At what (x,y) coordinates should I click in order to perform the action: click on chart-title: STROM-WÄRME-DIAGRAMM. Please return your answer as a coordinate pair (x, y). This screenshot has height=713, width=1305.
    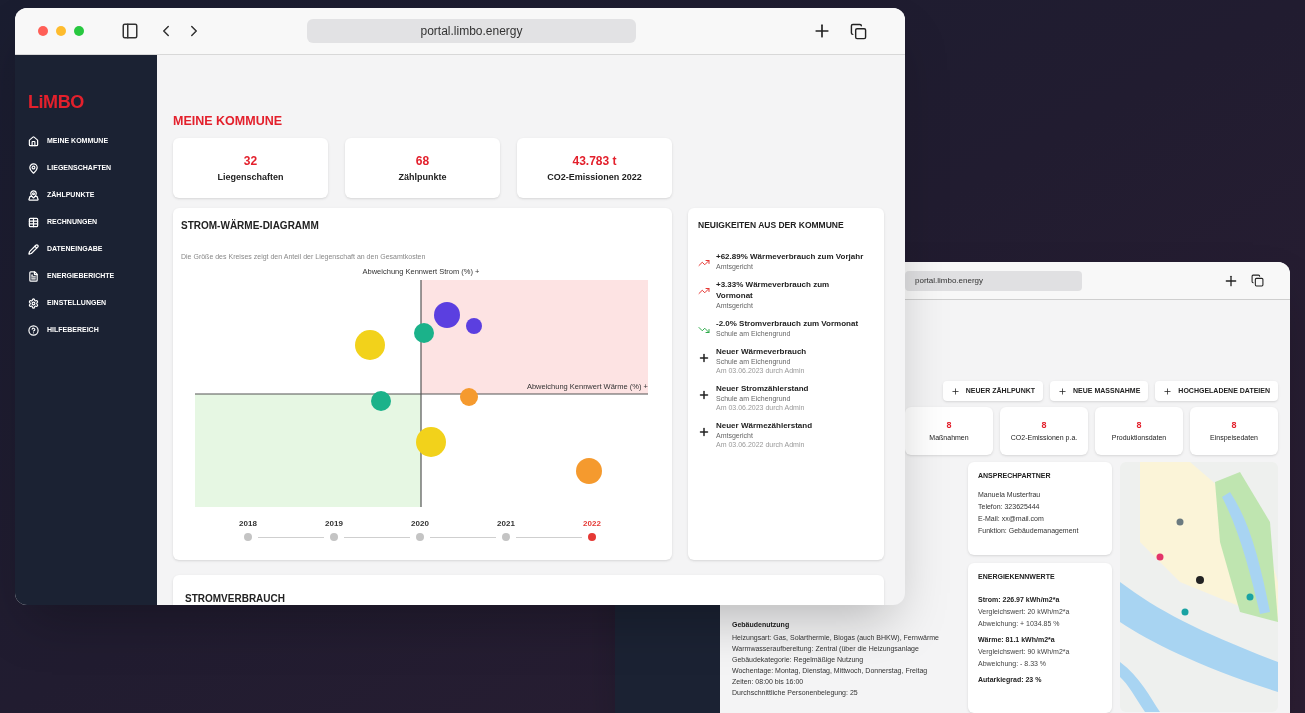
    Looking at the image, I should click on (250, 226).